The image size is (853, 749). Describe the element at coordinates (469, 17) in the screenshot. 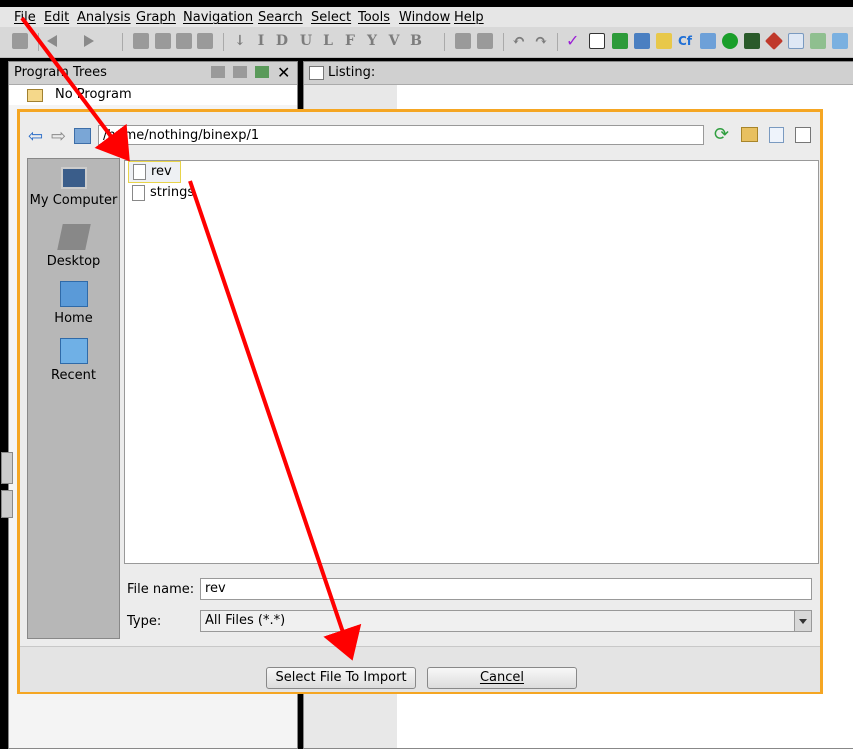

I see `menu-help: Help` at that location.